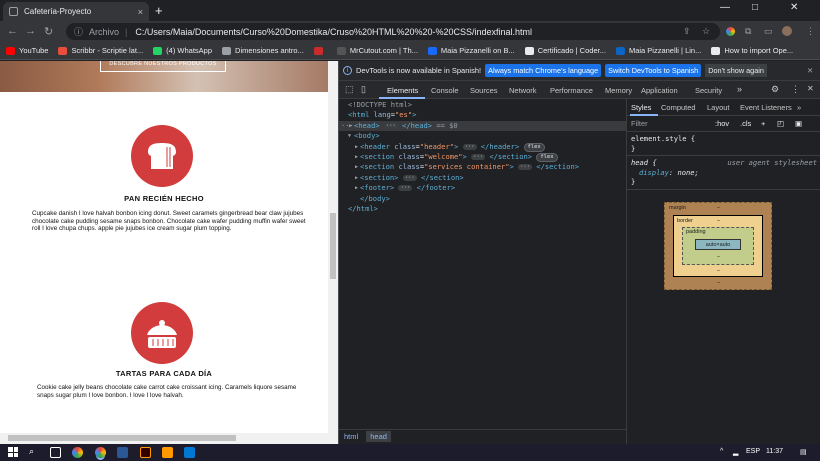 The width and height of the screenshot is (820, 461). What do you see at coordinates (803, 452) in the screenshot?
I see `notification-icon: ▤` at bounding box center [803, 452].